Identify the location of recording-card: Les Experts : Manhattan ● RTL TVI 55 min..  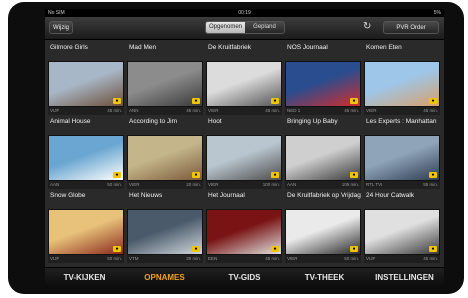
(402, 154).